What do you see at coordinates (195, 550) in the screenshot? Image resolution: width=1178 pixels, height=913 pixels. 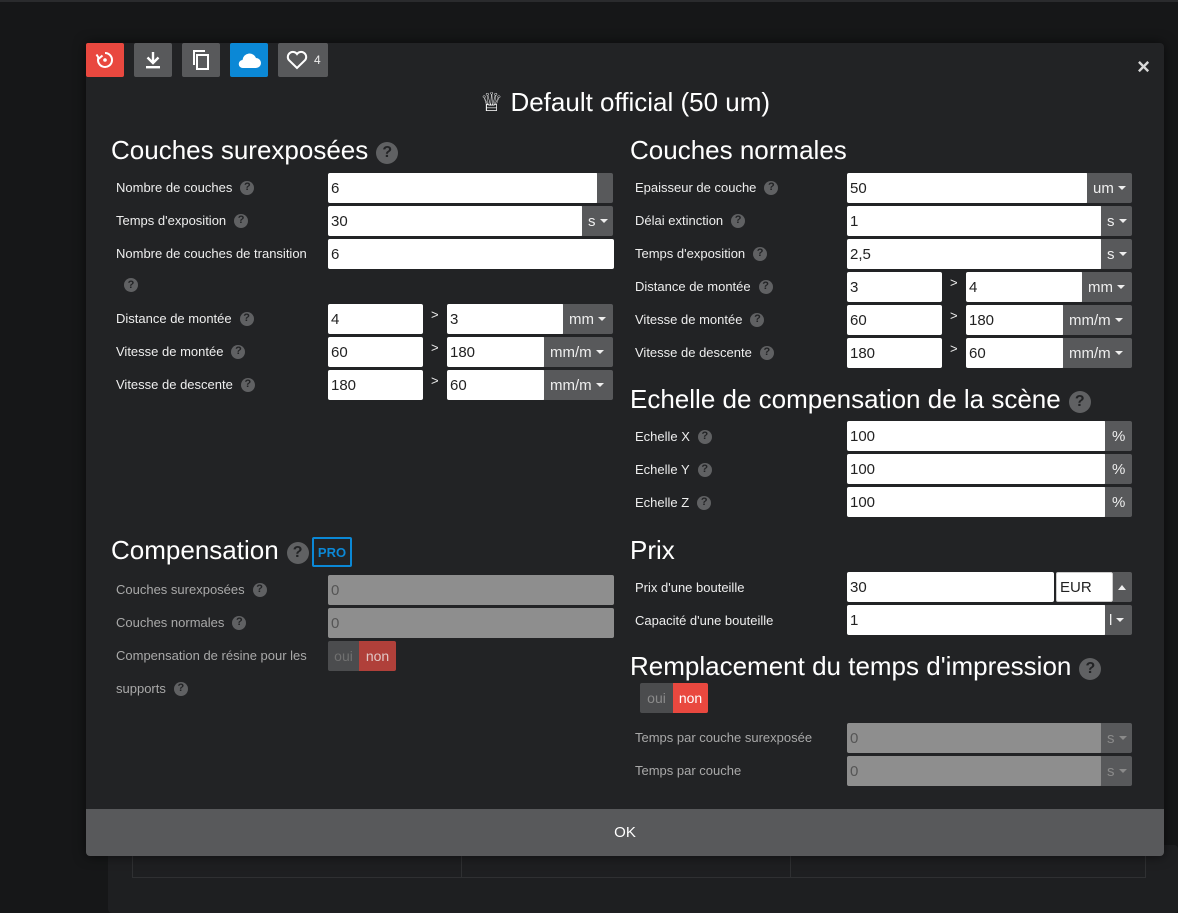 I see `compensation-heading-text: Compensation` at bounding box center [195, 550].